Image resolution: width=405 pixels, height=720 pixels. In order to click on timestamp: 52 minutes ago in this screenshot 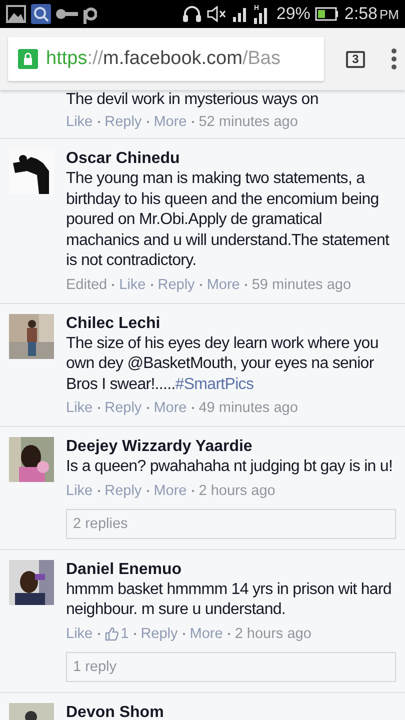, I will do `click(248, 122)`.